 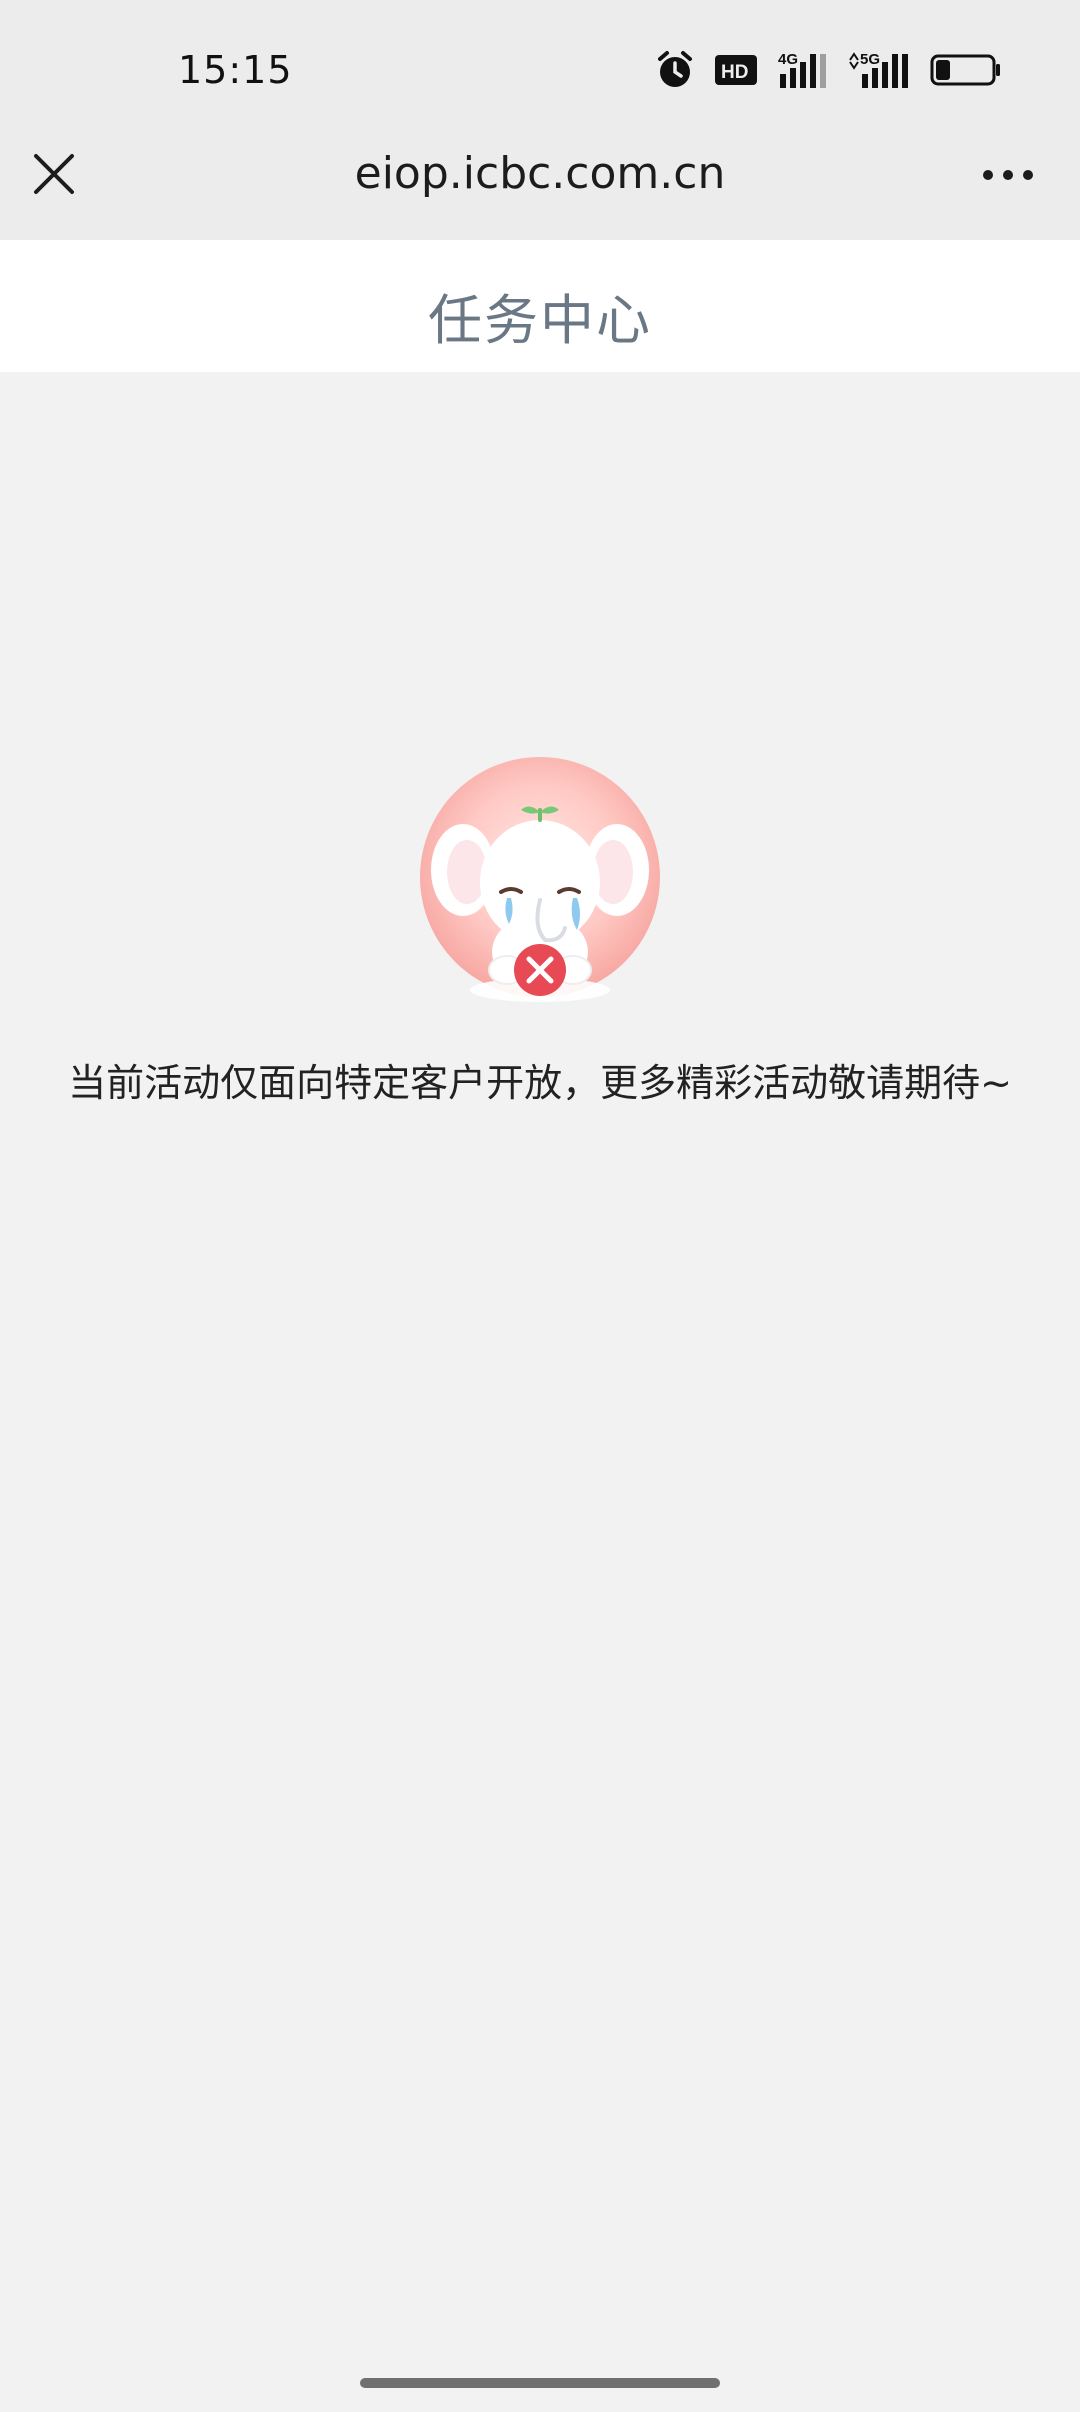 I want to click on crying-elephant-icon, so click(x=540, y=887).